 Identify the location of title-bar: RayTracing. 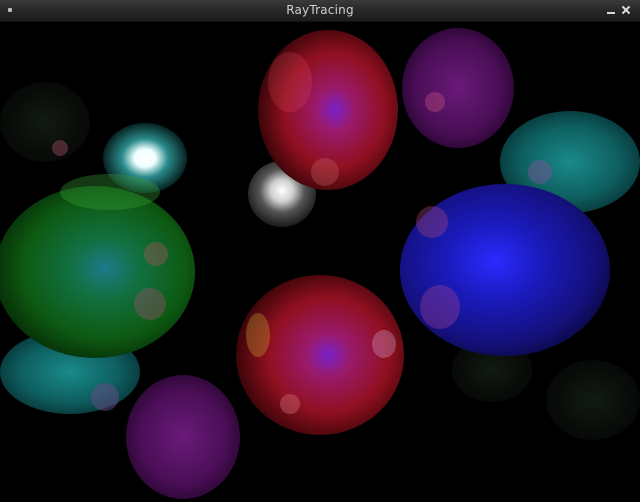
(320, 11).